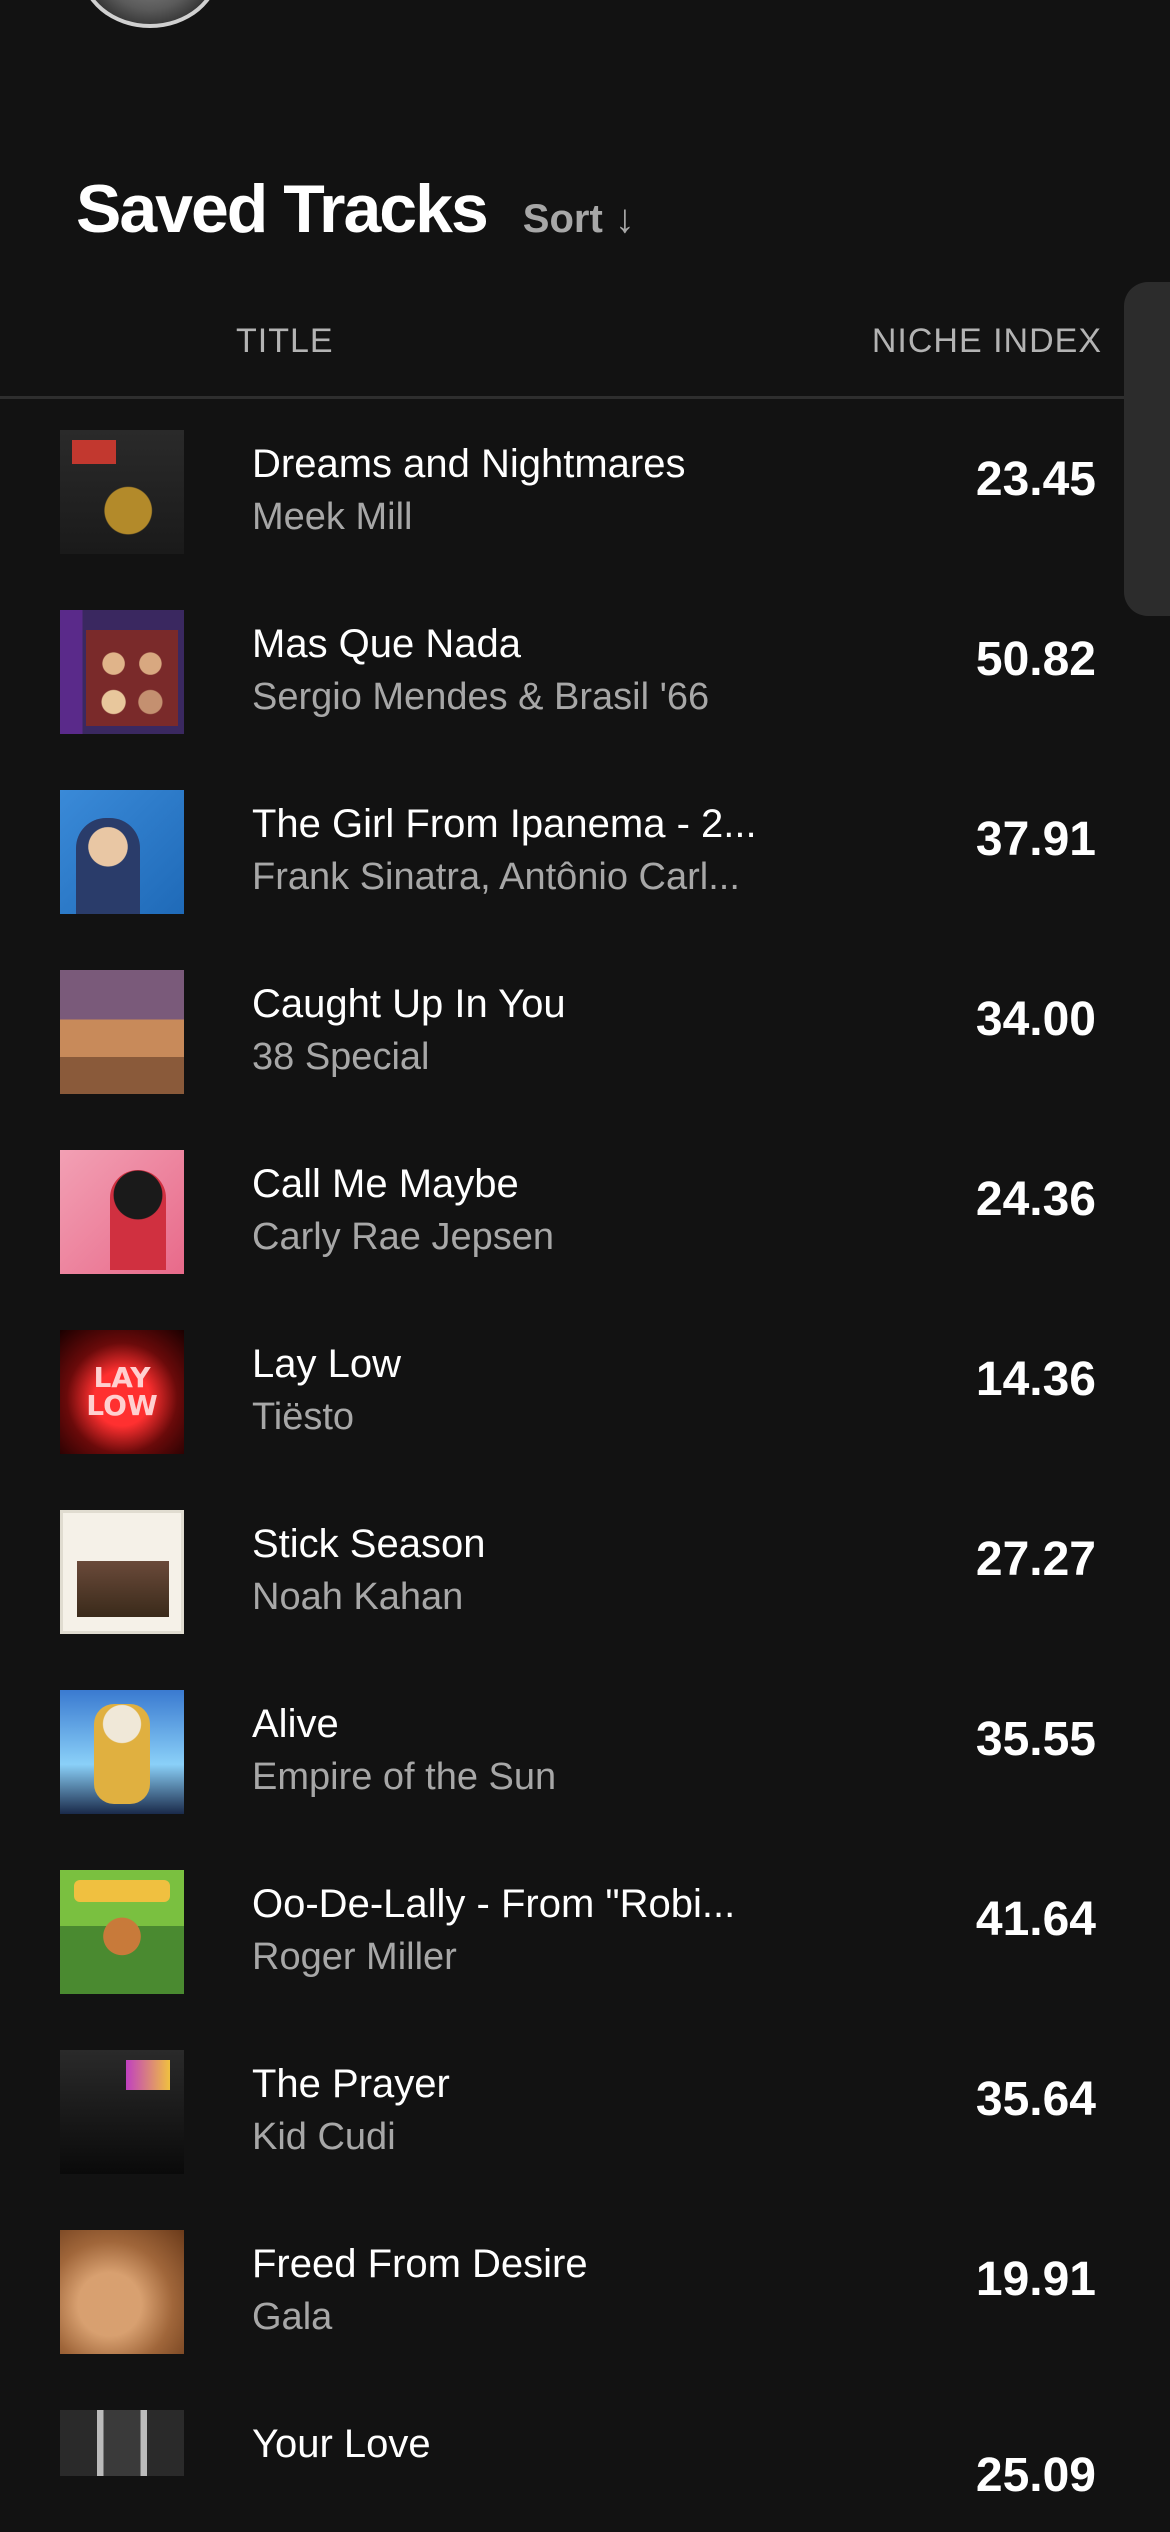 This screenshot has height=2532, width=1170. Describe the element at coordinates (387, 644) in the screenshot. I see `track-title: Mas Que Nada` at that location.